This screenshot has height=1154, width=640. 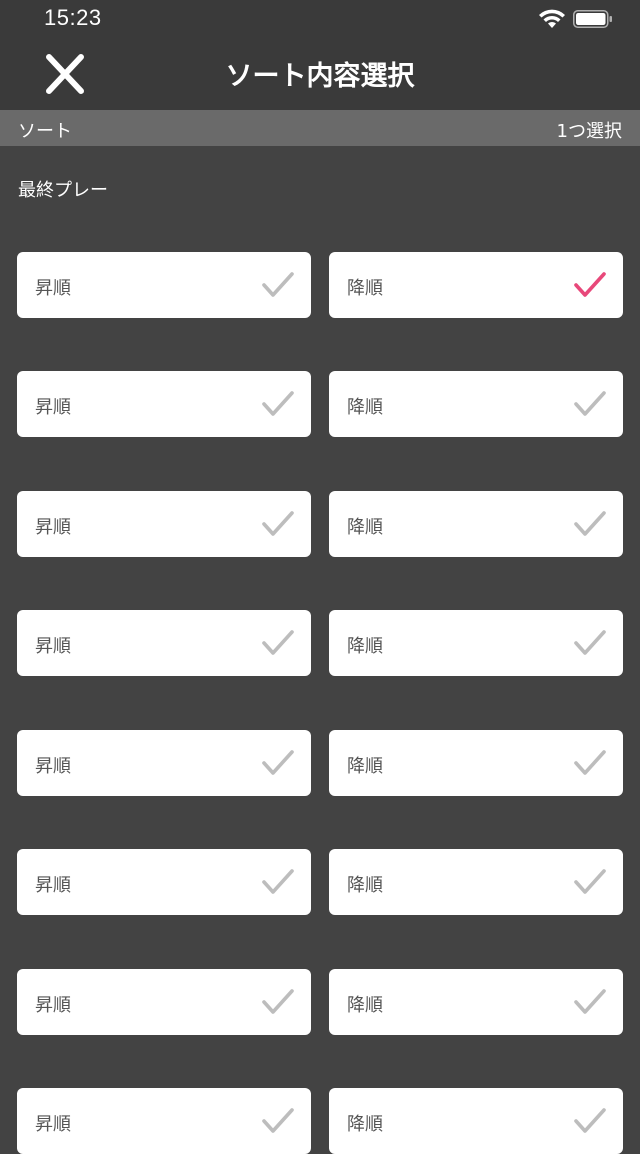 What do you see at coordinates (73, 17) in the screenshot?
I see `status-time: 15:23` at bounding box center [73, 17].